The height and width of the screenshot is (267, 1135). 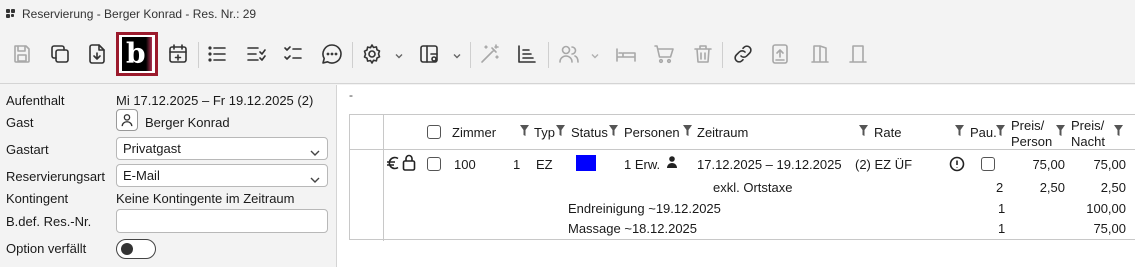 I want to click on col-typ: Typ, so click(x=544, y=132).